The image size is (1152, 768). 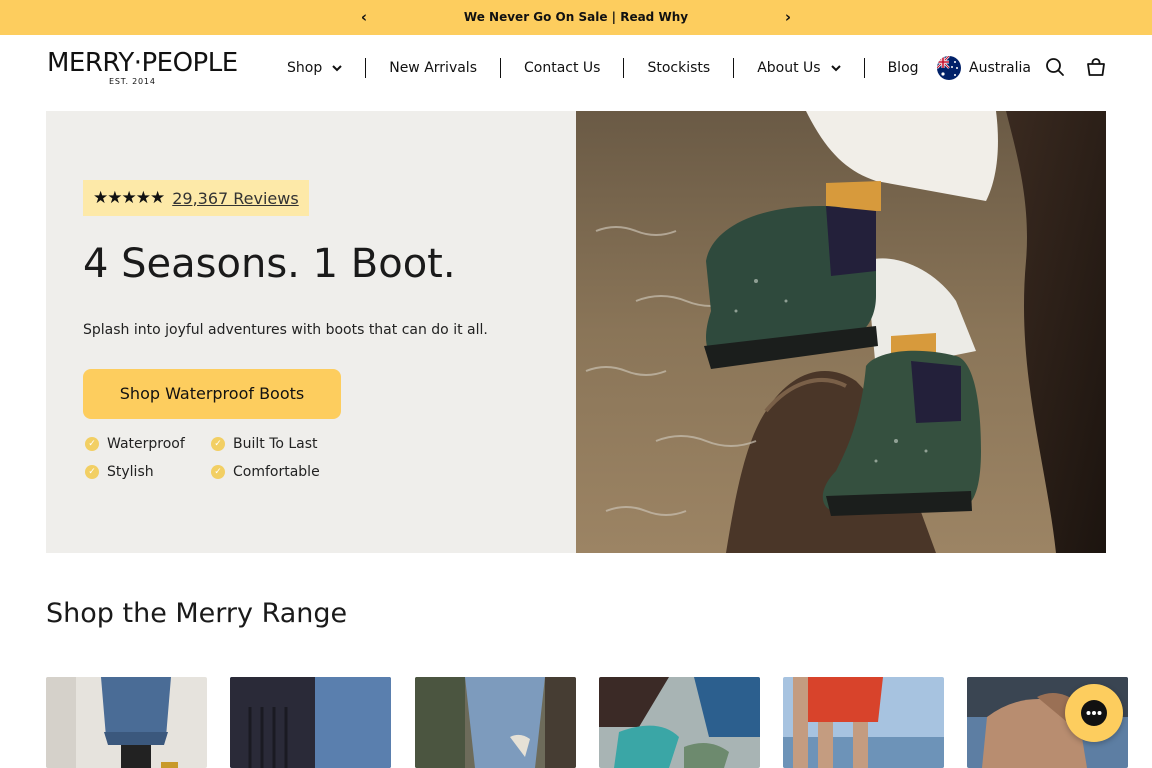 I want to click on nav-item-shop: Shop, so click(x=314, y=68).